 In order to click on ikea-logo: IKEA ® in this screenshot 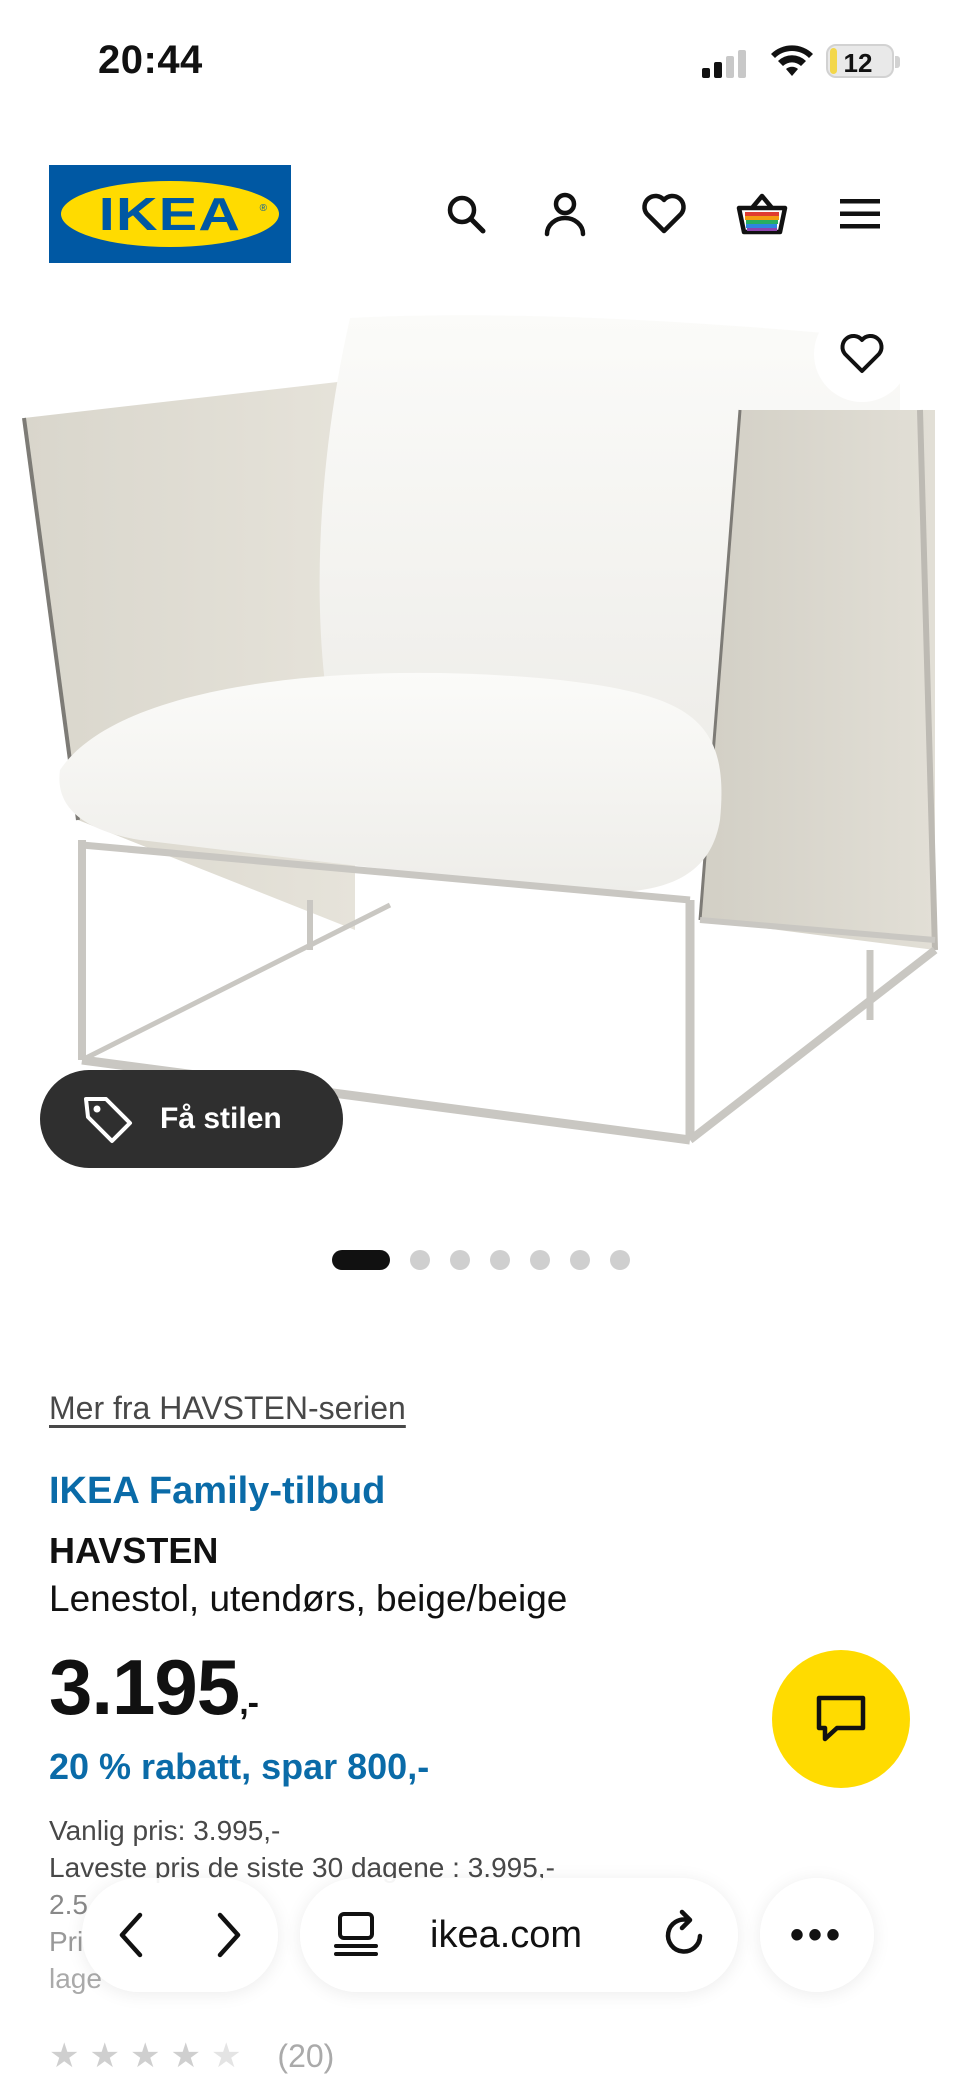, I will do `click(170, 214)`.